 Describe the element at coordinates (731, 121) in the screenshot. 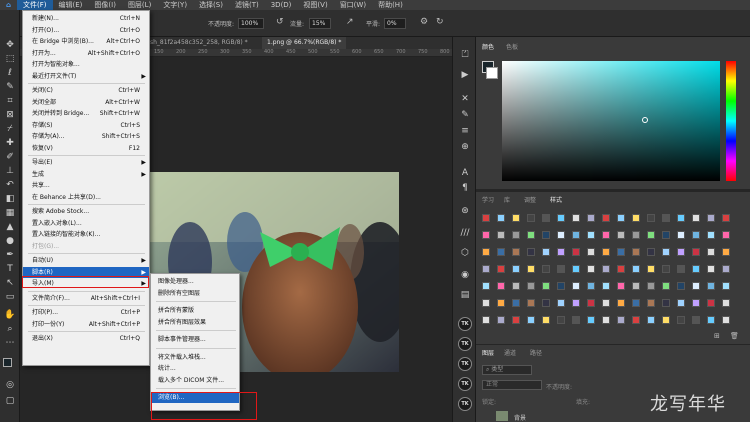

I see `hue-slider` at that location.